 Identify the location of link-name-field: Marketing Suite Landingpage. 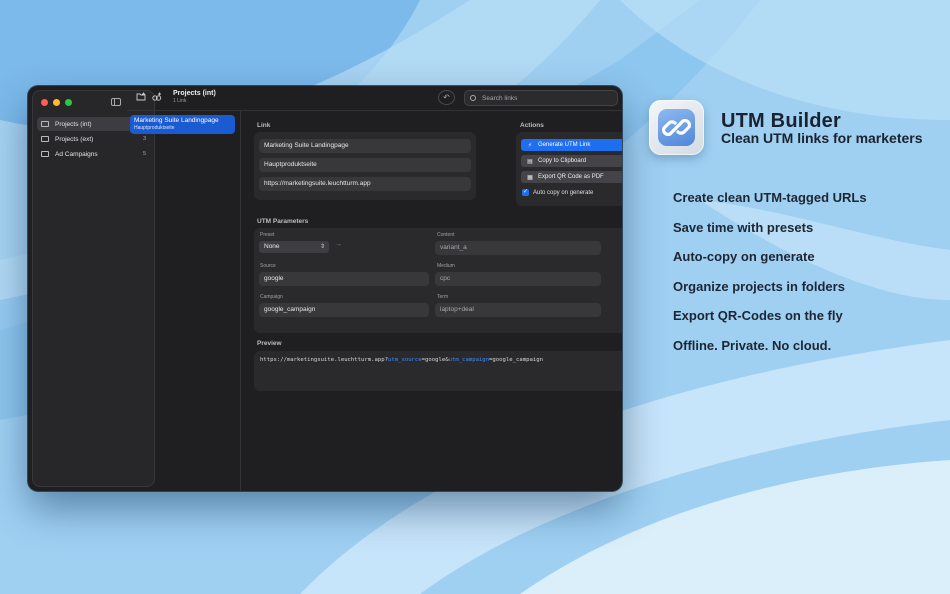
(365, 146).